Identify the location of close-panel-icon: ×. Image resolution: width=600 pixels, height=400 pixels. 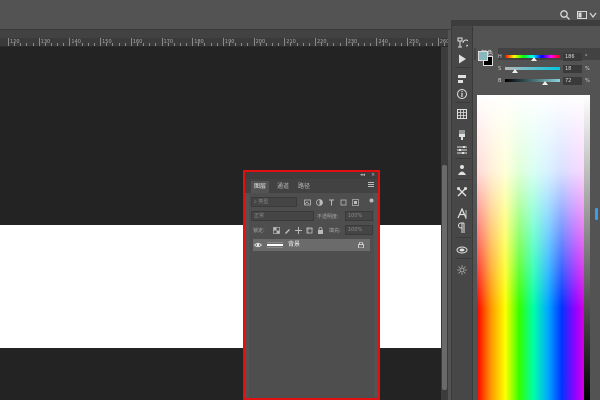
(373, 175).